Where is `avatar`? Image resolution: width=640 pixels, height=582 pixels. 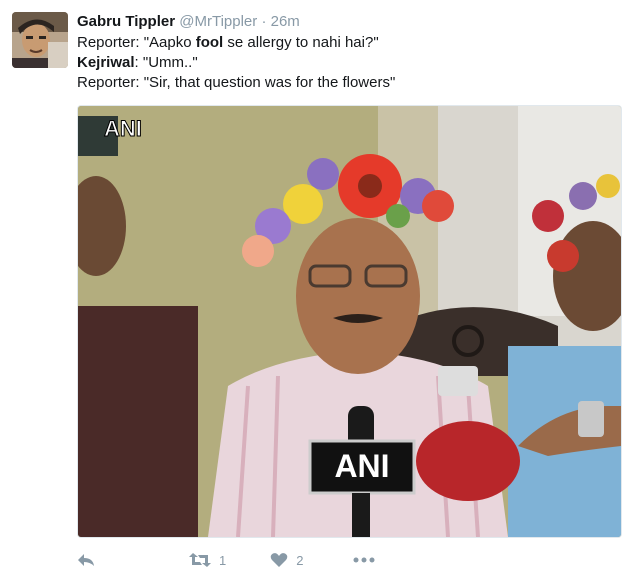 avatar is located at coordinates (40, 40).